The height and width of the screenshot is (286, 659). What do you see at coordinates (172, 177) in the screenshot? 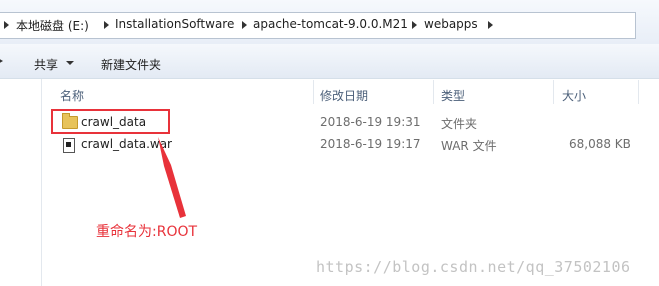
I see `annotation-arrow-icon` at bounding box center [172, 177].